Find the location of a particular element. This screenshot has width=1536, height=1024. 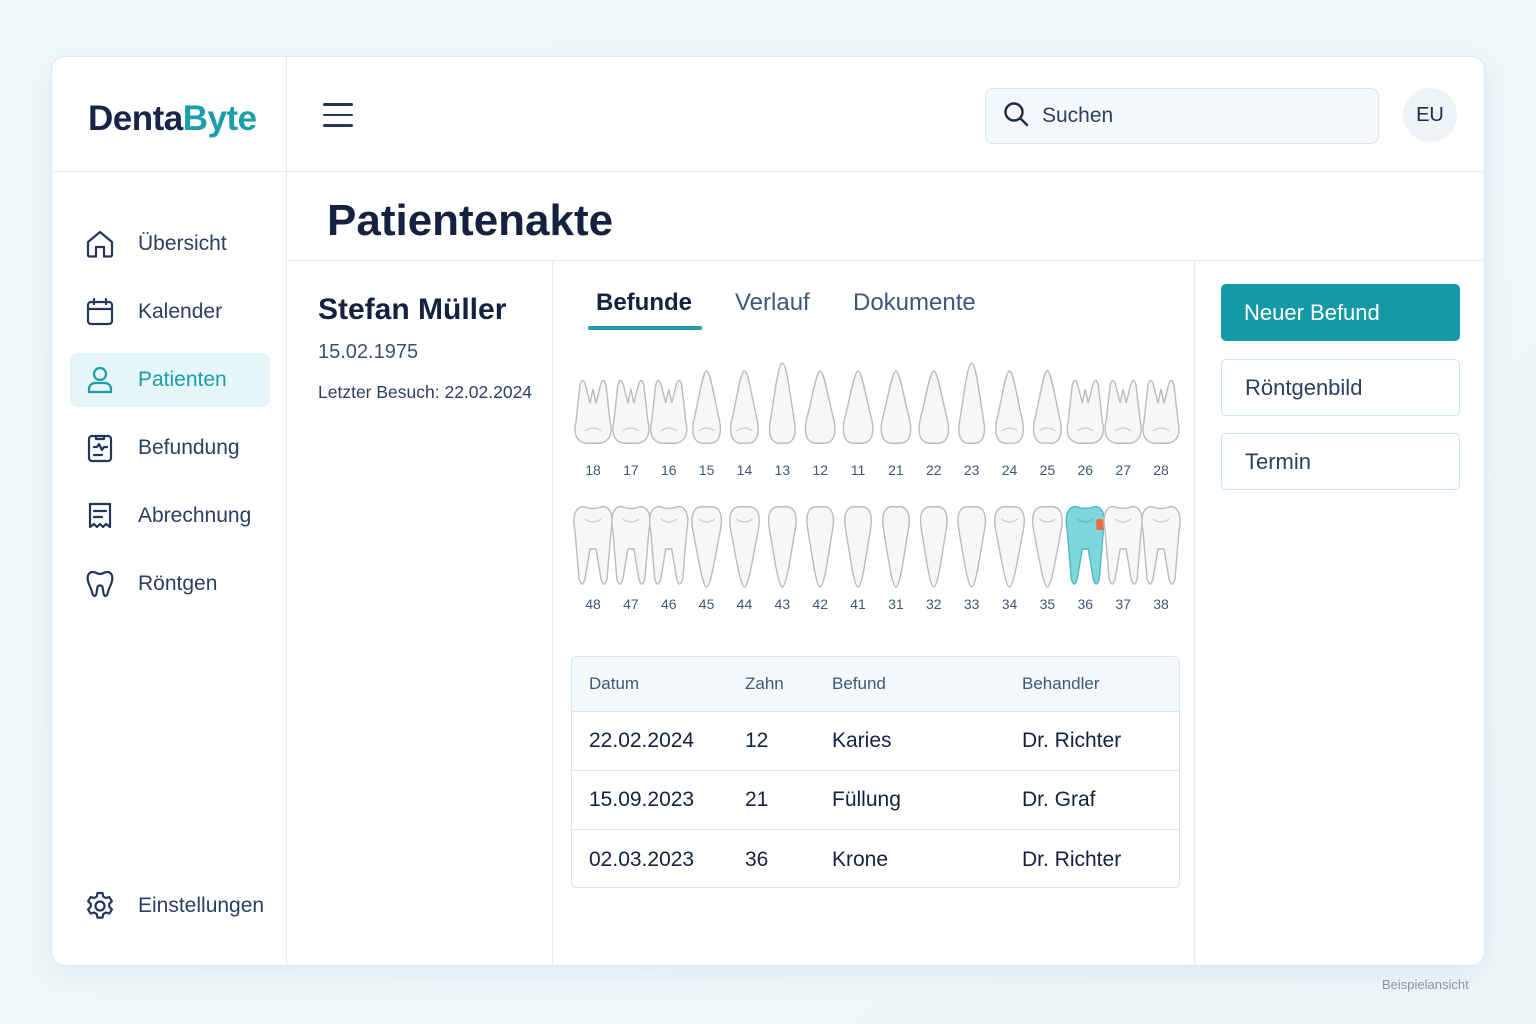

sidebar-item-einstellungen: Einstellungen is located at coordinates (170, 906).